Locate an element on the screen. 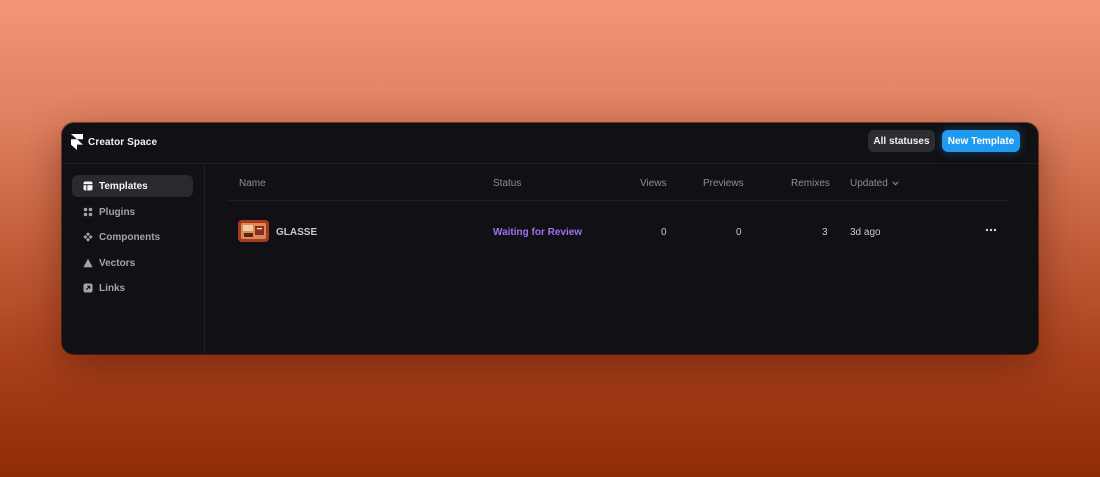 This screenshot has width=1100, height=477. app-title: Creator Space is located at coordinates (123, 142).